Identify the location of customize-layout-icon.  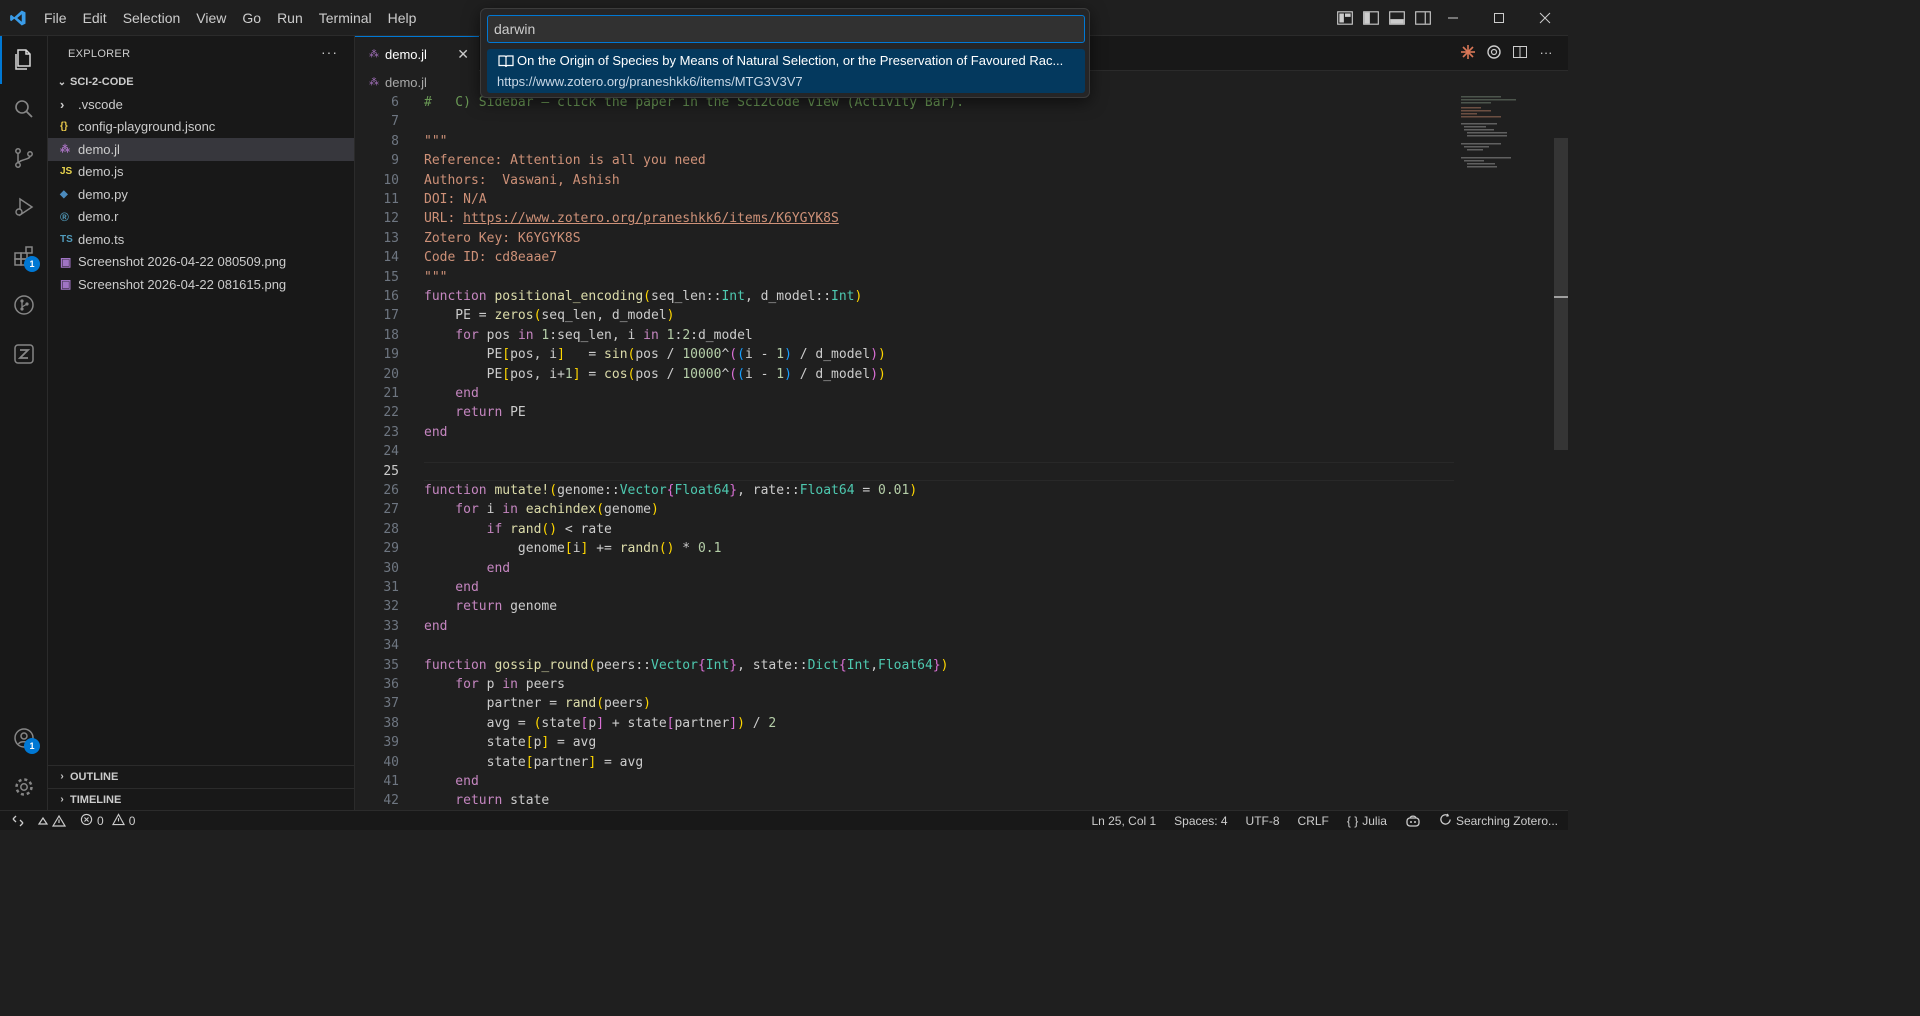
(1345, 18).